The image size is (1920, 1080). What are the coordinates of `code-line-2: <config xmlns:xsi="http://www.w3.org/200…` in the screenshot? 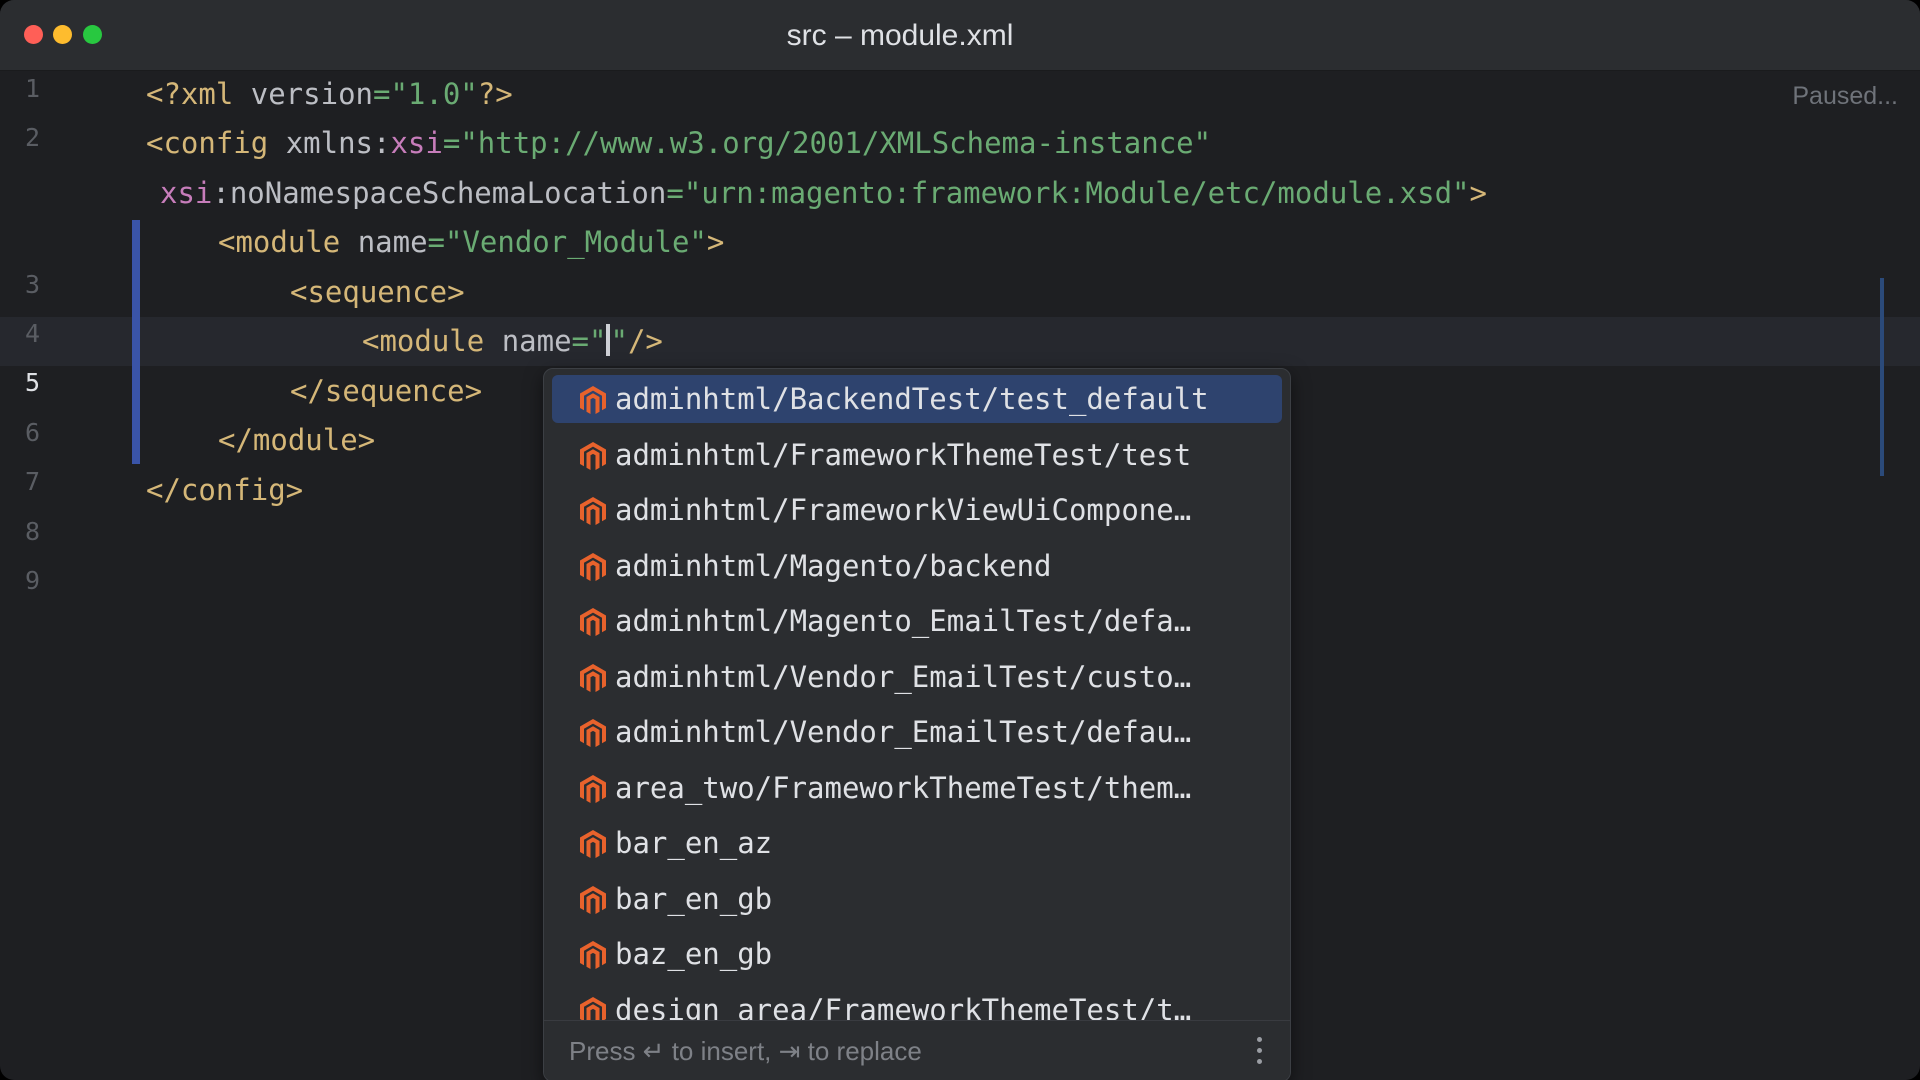 It's located at (678, 143).